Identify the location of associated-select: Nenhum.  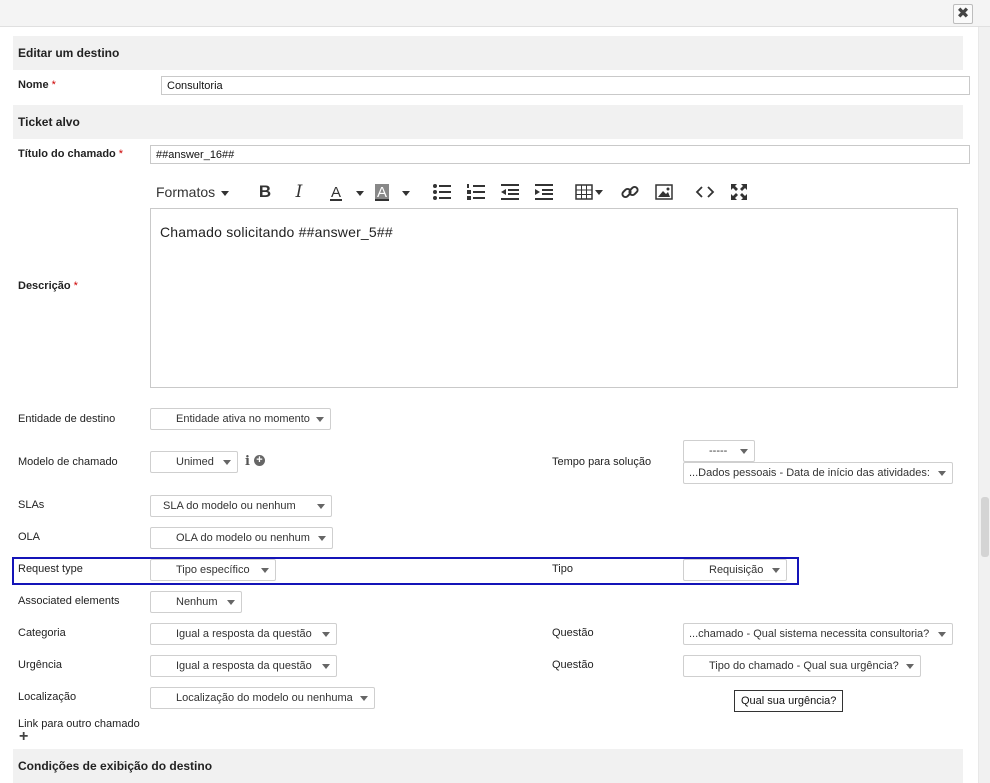
(196, 602).